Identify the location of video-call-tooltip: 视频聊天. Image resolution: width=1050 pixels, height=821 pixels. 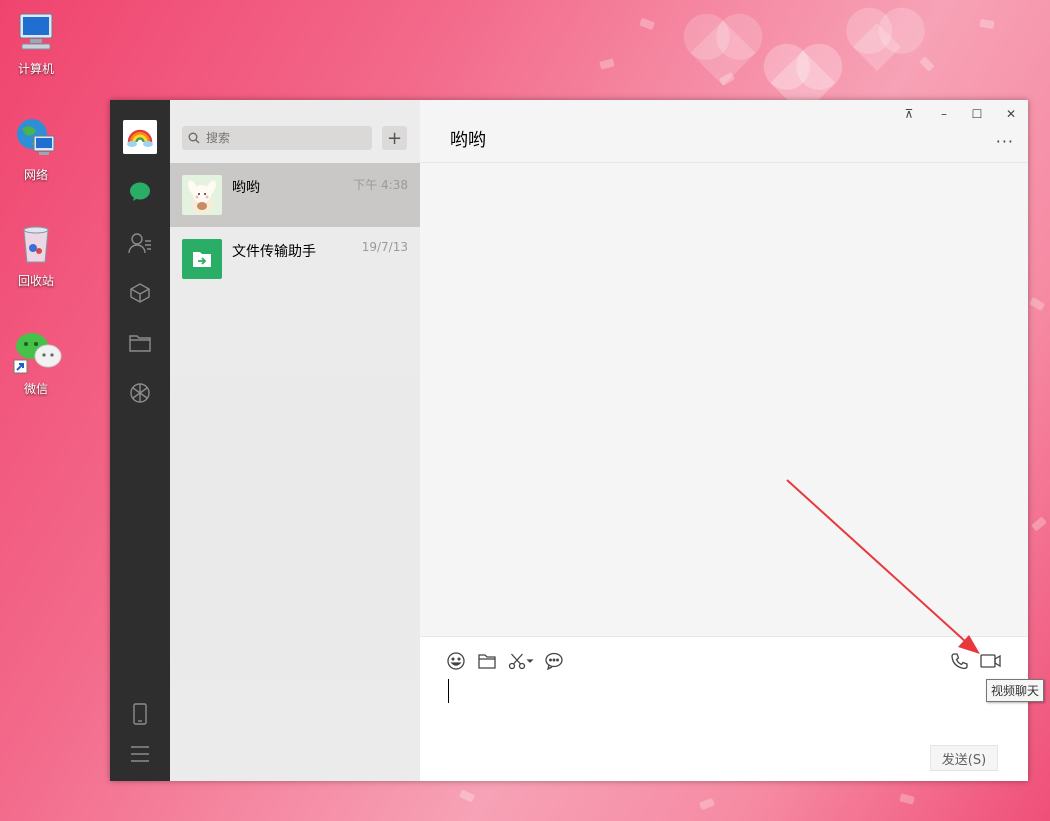
(1015, 690).